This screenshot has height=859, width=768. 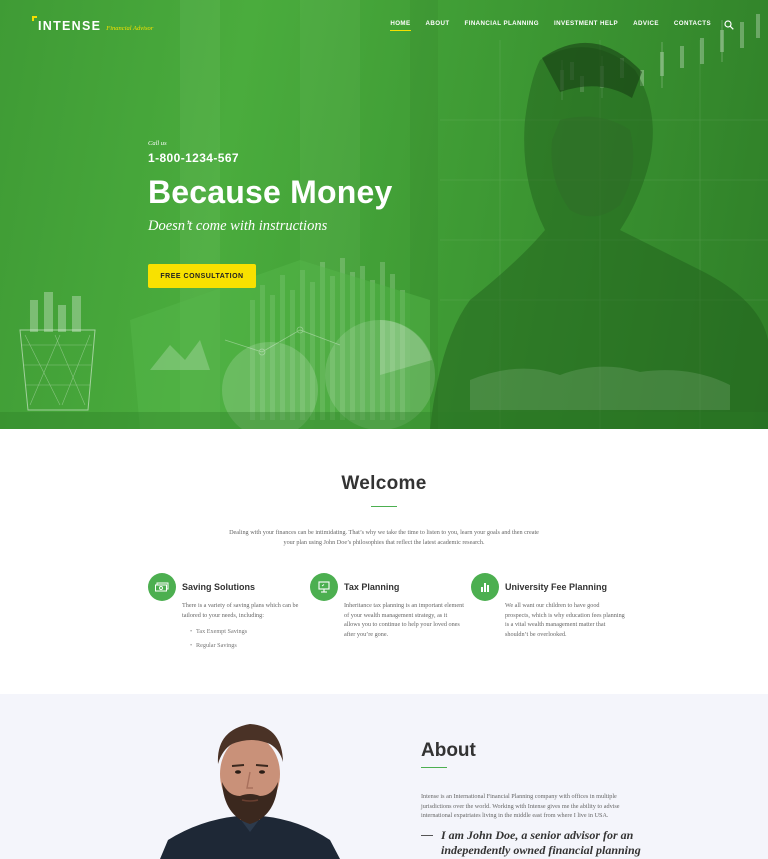 What do you see at coordinates (219, 587) in the screenshot?
I see `feature-title: Saving Solutions` at bounding box center [219, 587].